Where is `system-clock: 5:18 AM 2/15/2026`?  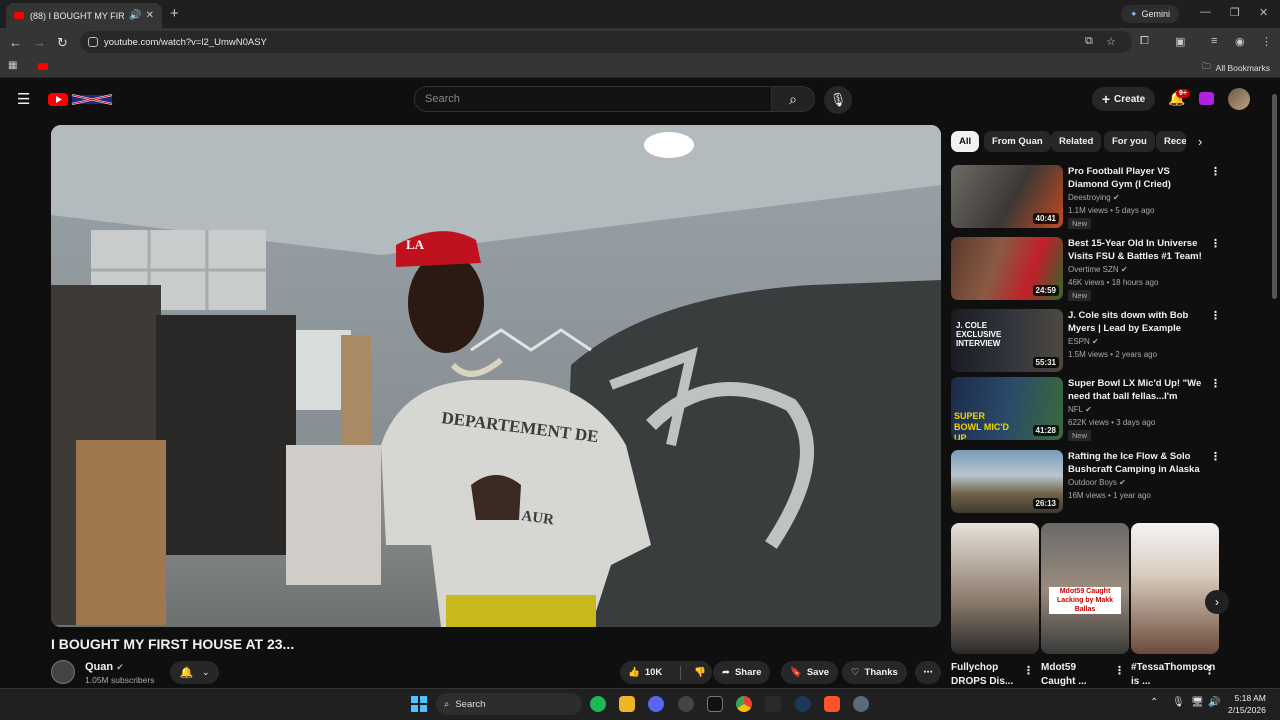 system-clock: 5:18 AM 2/15/2026 is located at coordinates (1247, 704).